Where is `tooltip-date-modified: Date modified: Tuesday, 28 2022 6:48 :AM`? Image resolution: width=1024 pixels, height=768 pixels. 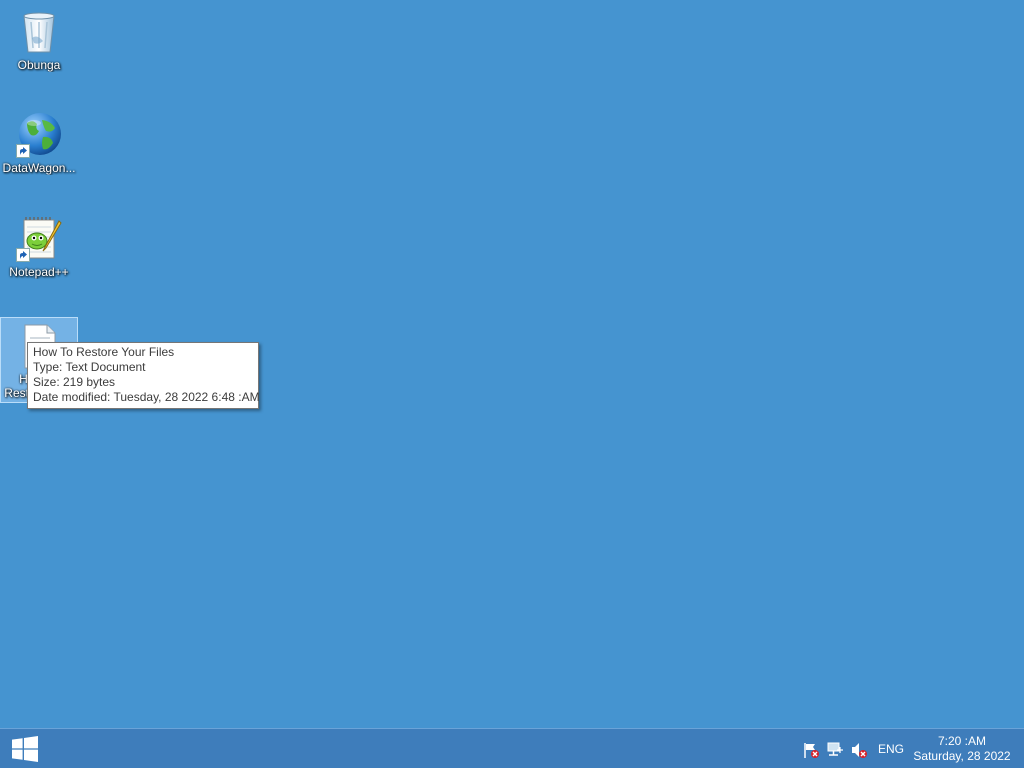 tooltip-date-modified: Date modified: Tuesday, 28 2022 6:48 :AM is located at coordinates (146, 397).